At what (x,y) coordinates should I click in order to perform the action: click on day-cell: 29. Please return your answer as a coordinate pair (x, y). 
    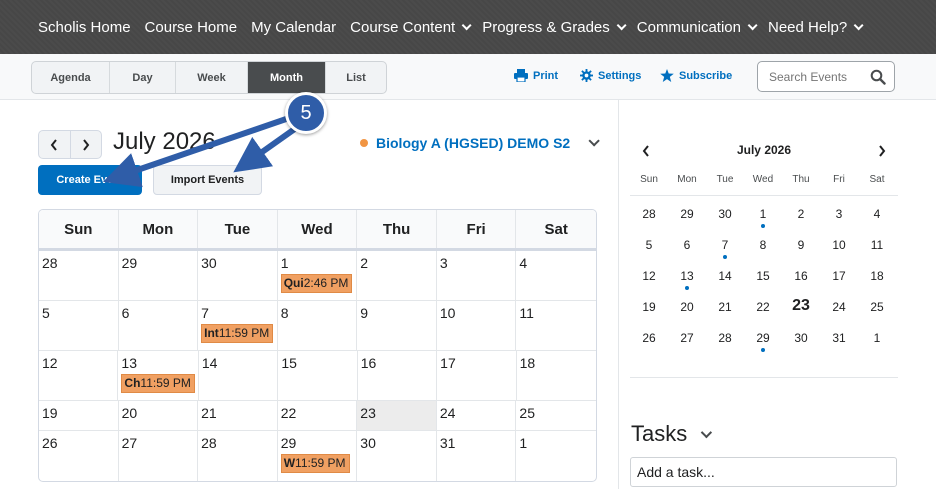
    Looking at the image, I should click on (159, 275).